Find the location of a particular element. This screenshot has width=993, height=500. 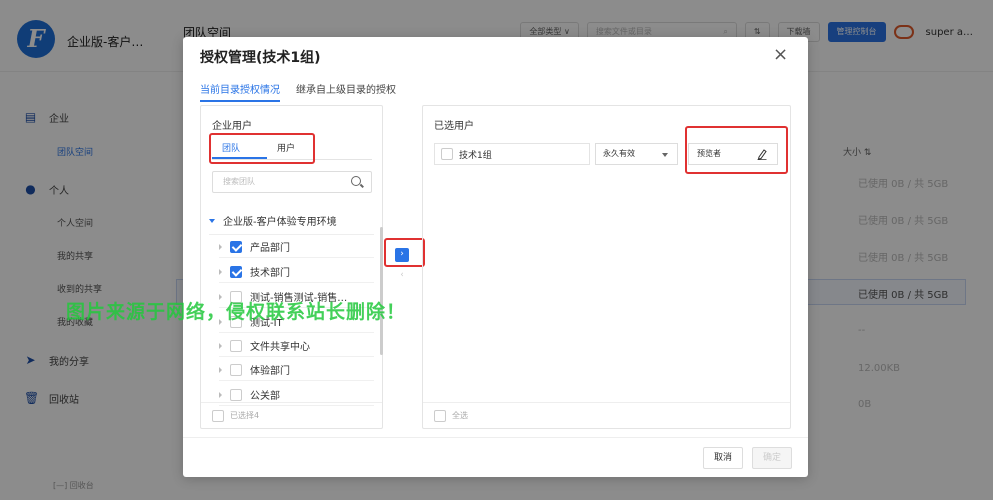

search-icon is located at coordinates (356, 181).